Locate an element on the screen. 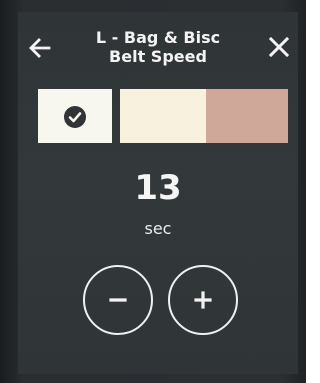  arrow-left-icon is located at coordinates (40, 48).